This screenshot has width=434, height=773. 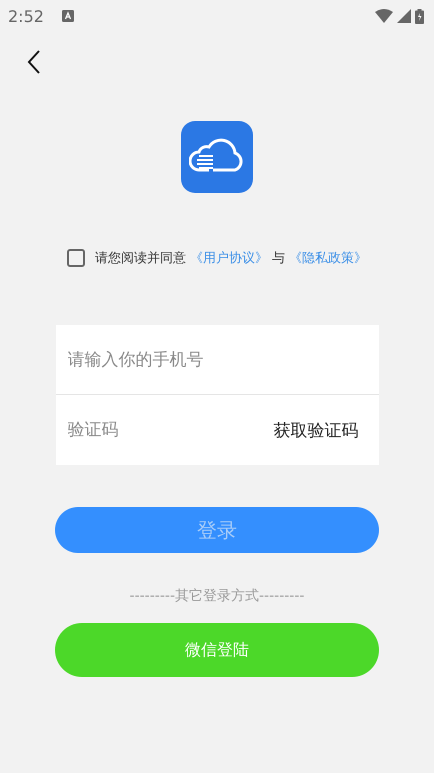 What do you see at coordinates (217, 596) in the screenshot?
I see `other-login-text: ---------其它登录方式---------` at bounding box center [217, 596].